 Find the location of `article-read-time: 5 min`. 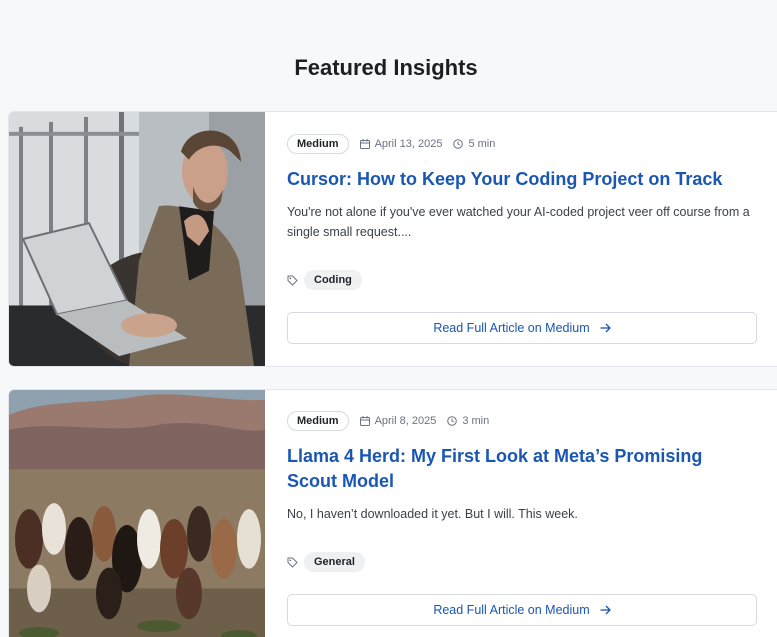

article-read-time: 5 min is located at coordinates (474, 144).